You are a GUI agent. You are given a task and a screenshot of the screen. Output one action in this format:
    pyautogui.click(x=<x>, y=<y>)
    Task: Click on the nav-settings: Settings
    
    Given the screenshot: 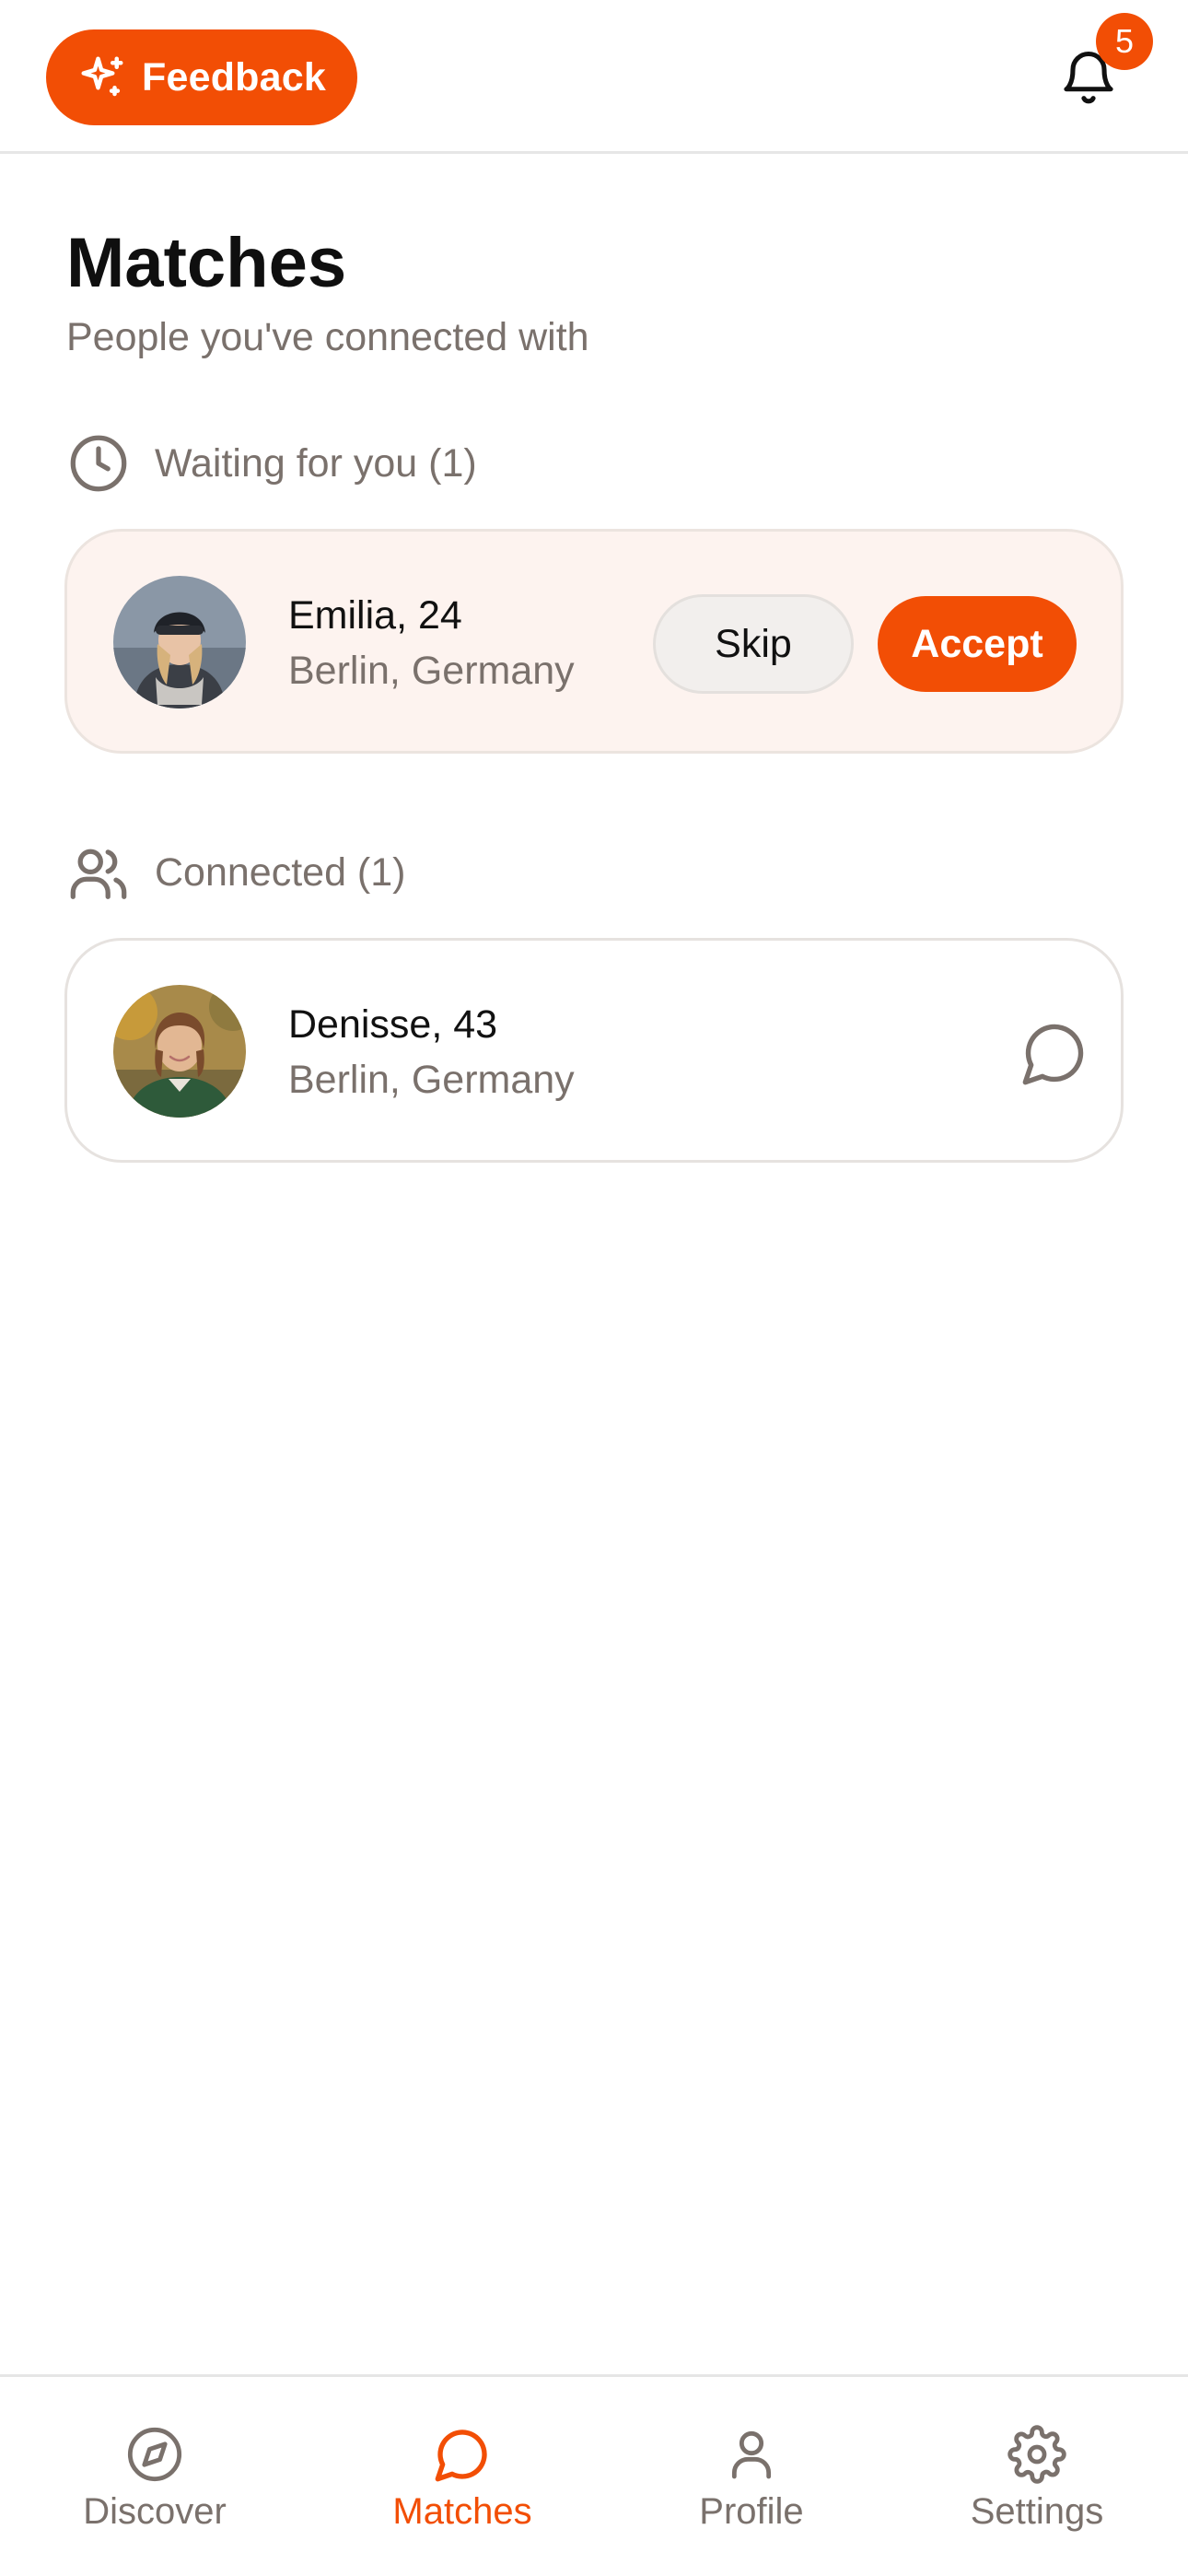 What is the action you would take?
    pyautogui.click(x=1037, y=2476)
    